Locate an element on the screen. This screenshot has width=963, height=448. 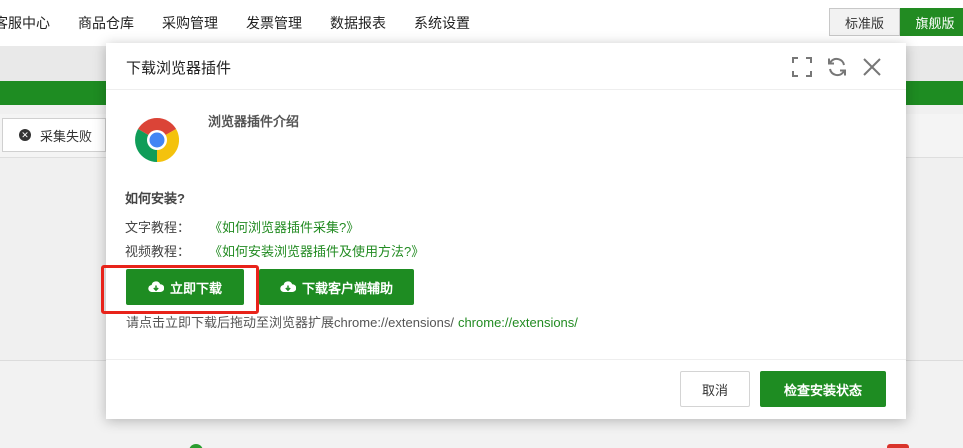
cancel-button: 取消 is located at coordinates (715, 389).